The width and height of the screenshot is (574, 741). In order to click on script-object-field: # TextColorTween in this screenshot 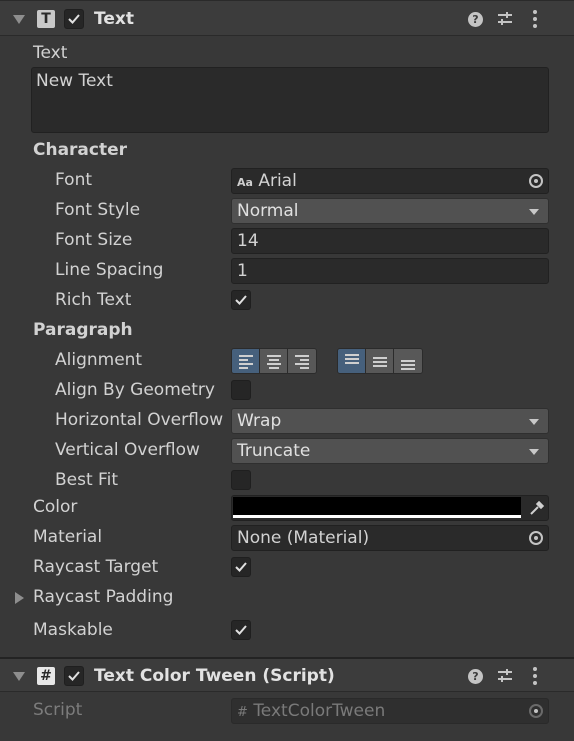, I will do `click(390, 711)`.